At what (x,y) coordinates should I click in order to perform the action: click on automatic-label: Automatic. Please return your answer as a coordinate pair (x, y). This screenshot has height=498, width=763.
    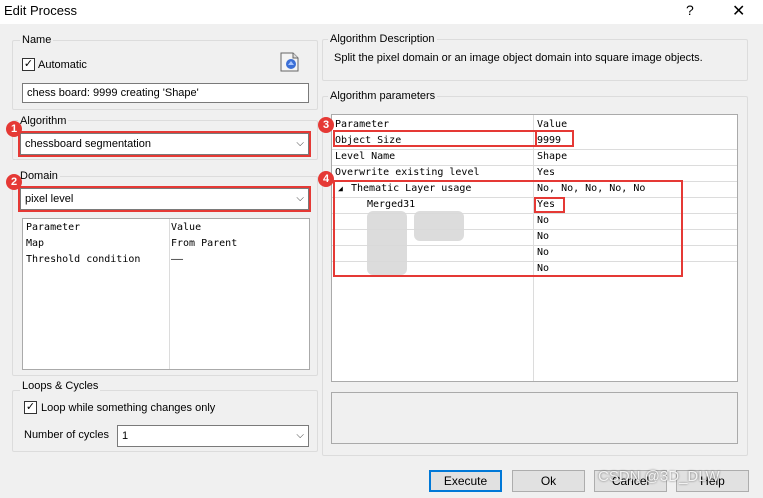
    Looking at the image, I should click on (62, 65).